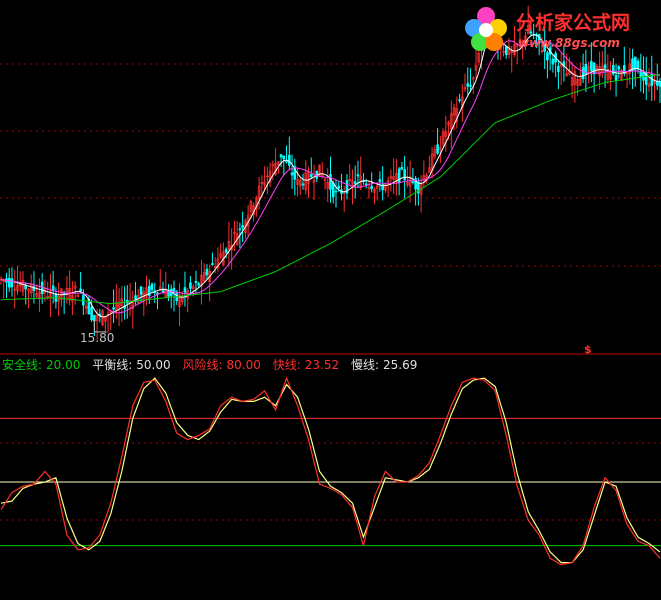 The image size is (661, 600). I want to click on low-price-label: 15.80, so click(97, 338).